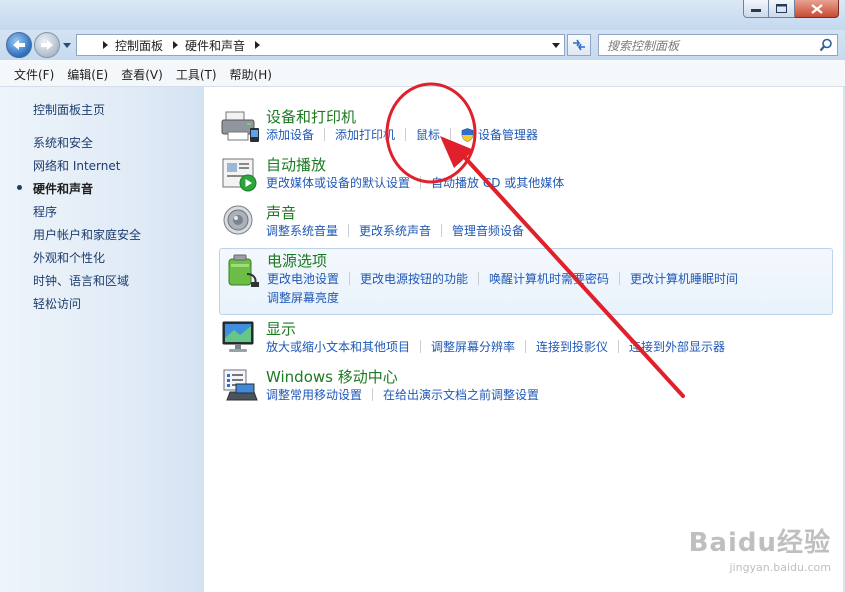  Describe the element at coordinates (81, 280) in the screenshot. I see `sidebar-item-clock-language: 时钟、语言和区域` at that location.